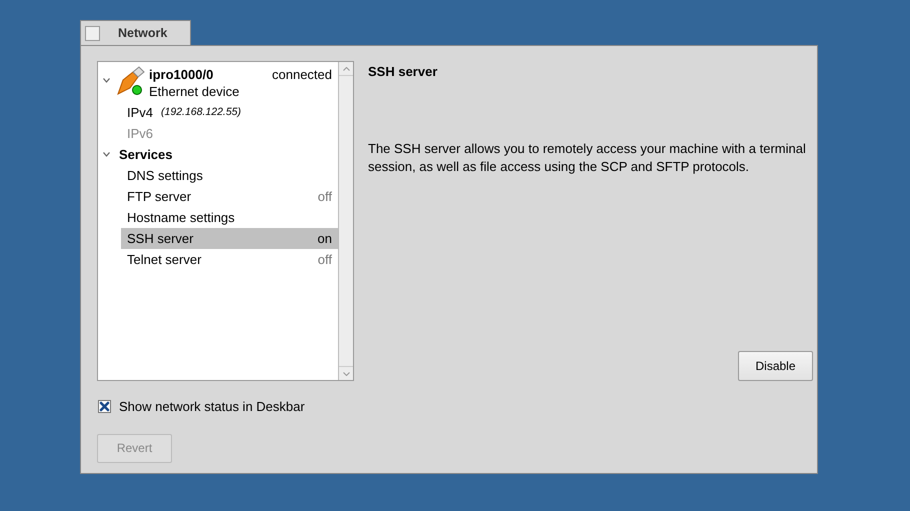 The image size is (910, 511). What do you see at coordinates (346, 374) in the screenshot?
I see `arrow-down-icon` at bounding box center [346, 374].